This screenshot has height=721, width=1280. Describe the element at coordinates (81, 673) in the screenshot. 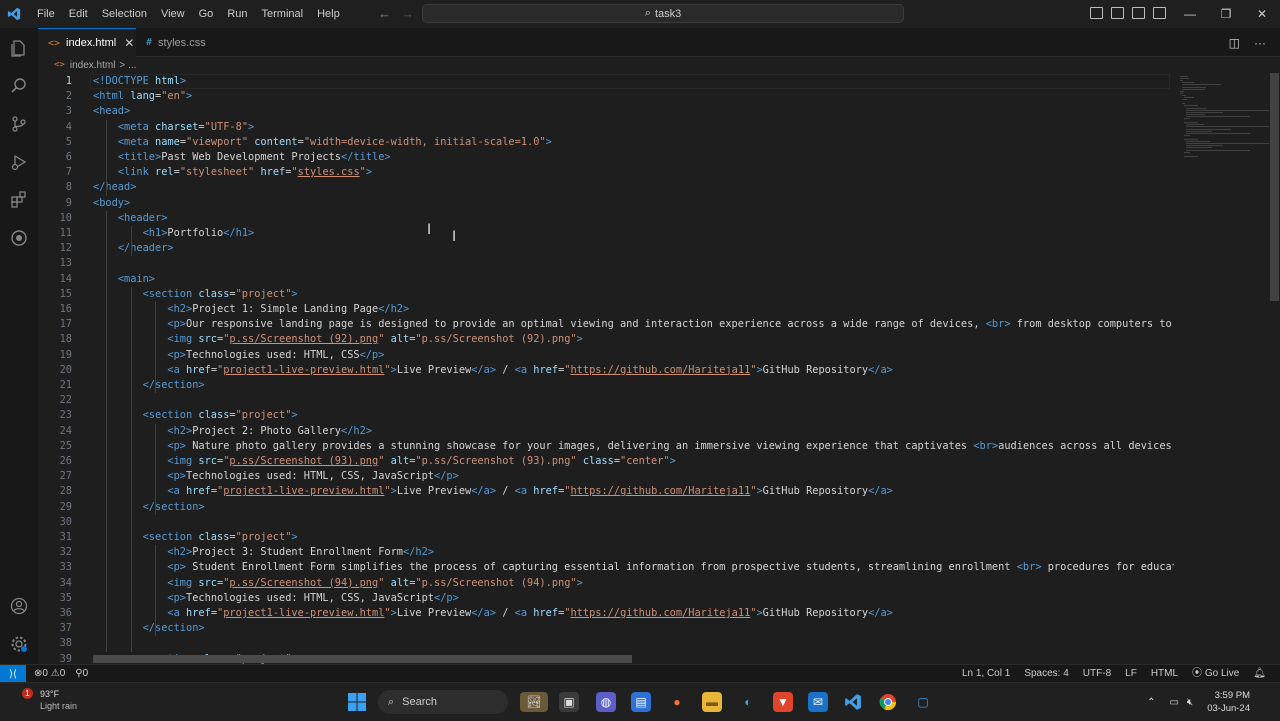

I see `ports-indicator: ⚲0` at that location.